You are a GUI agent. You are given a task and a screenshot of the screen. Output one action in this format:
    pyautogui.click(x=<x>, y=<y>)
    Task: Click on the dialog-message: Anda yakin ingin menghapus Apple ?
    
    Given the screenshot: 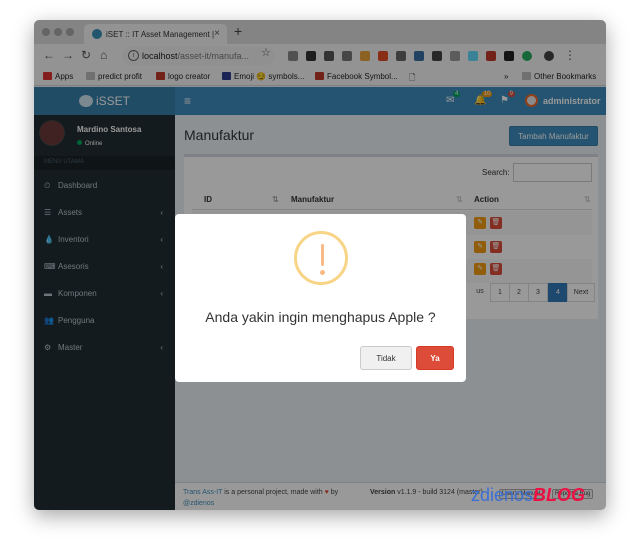 What is the action you would take?
    pyautogui.click(x=320, y=317)
    